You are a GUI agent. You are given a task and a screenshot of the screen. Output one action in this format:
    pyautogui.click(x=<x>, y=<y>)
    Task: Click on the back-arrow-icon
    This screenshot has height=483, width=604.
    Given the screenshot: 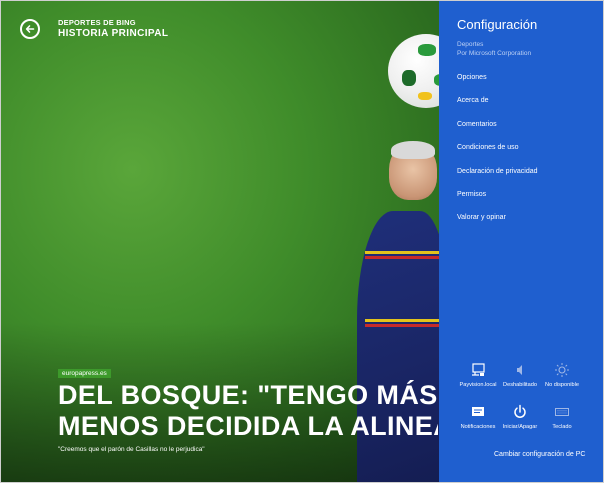 What is the action you would take?
    pyautogui.click(x=30, y=29)
    